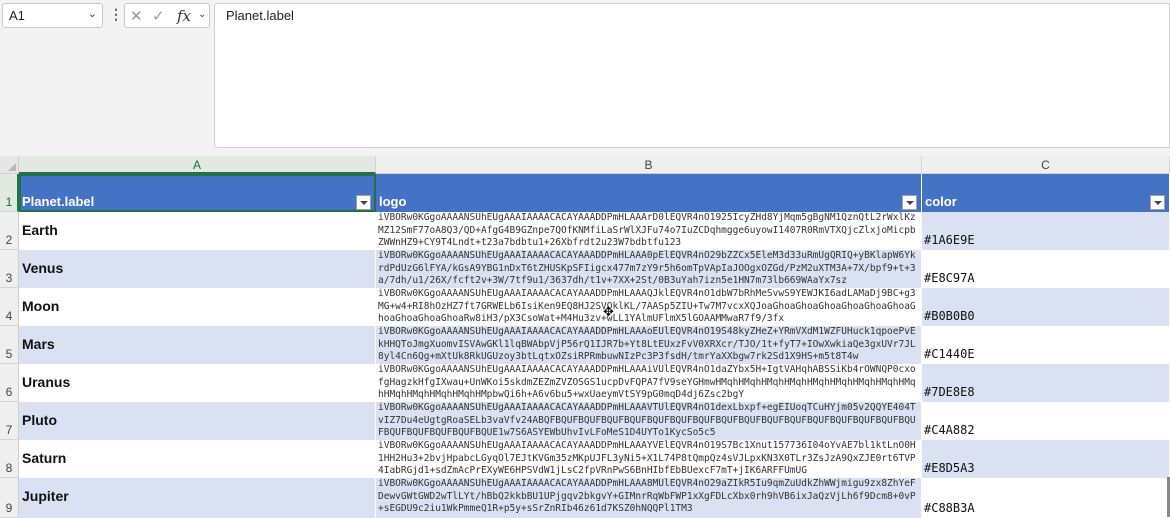 The width and height of the screenshot is (1170, 518). I want to click on cell-text: #7DE8E8, so click(949, 392).